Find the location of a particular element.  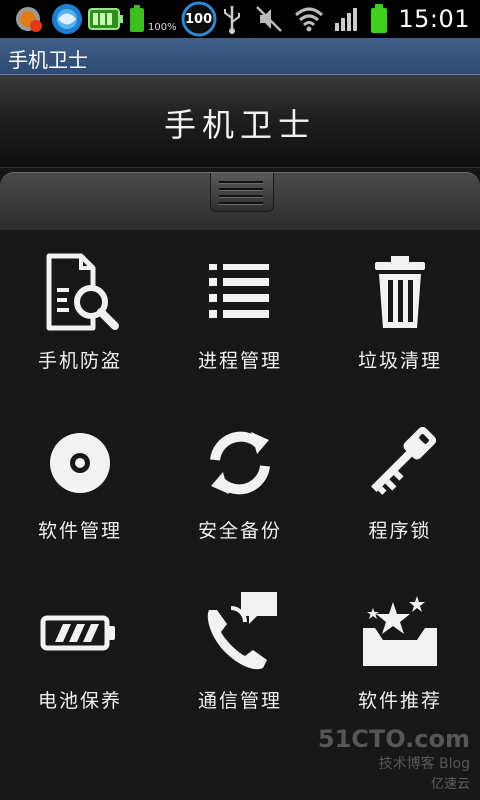

app-title-bar: 手机卫士 is located at coordinates (240, 56).